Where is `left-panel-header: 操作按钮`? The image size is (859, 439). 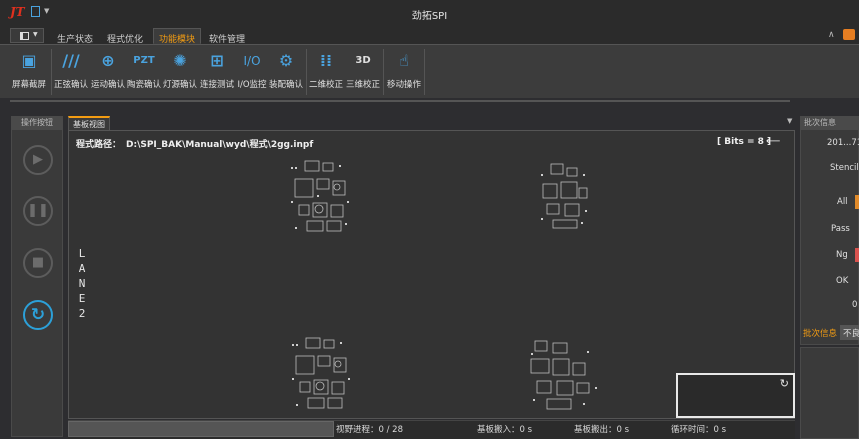
left-panel-header: 操作按钮 is located at coordinates (37, 122).